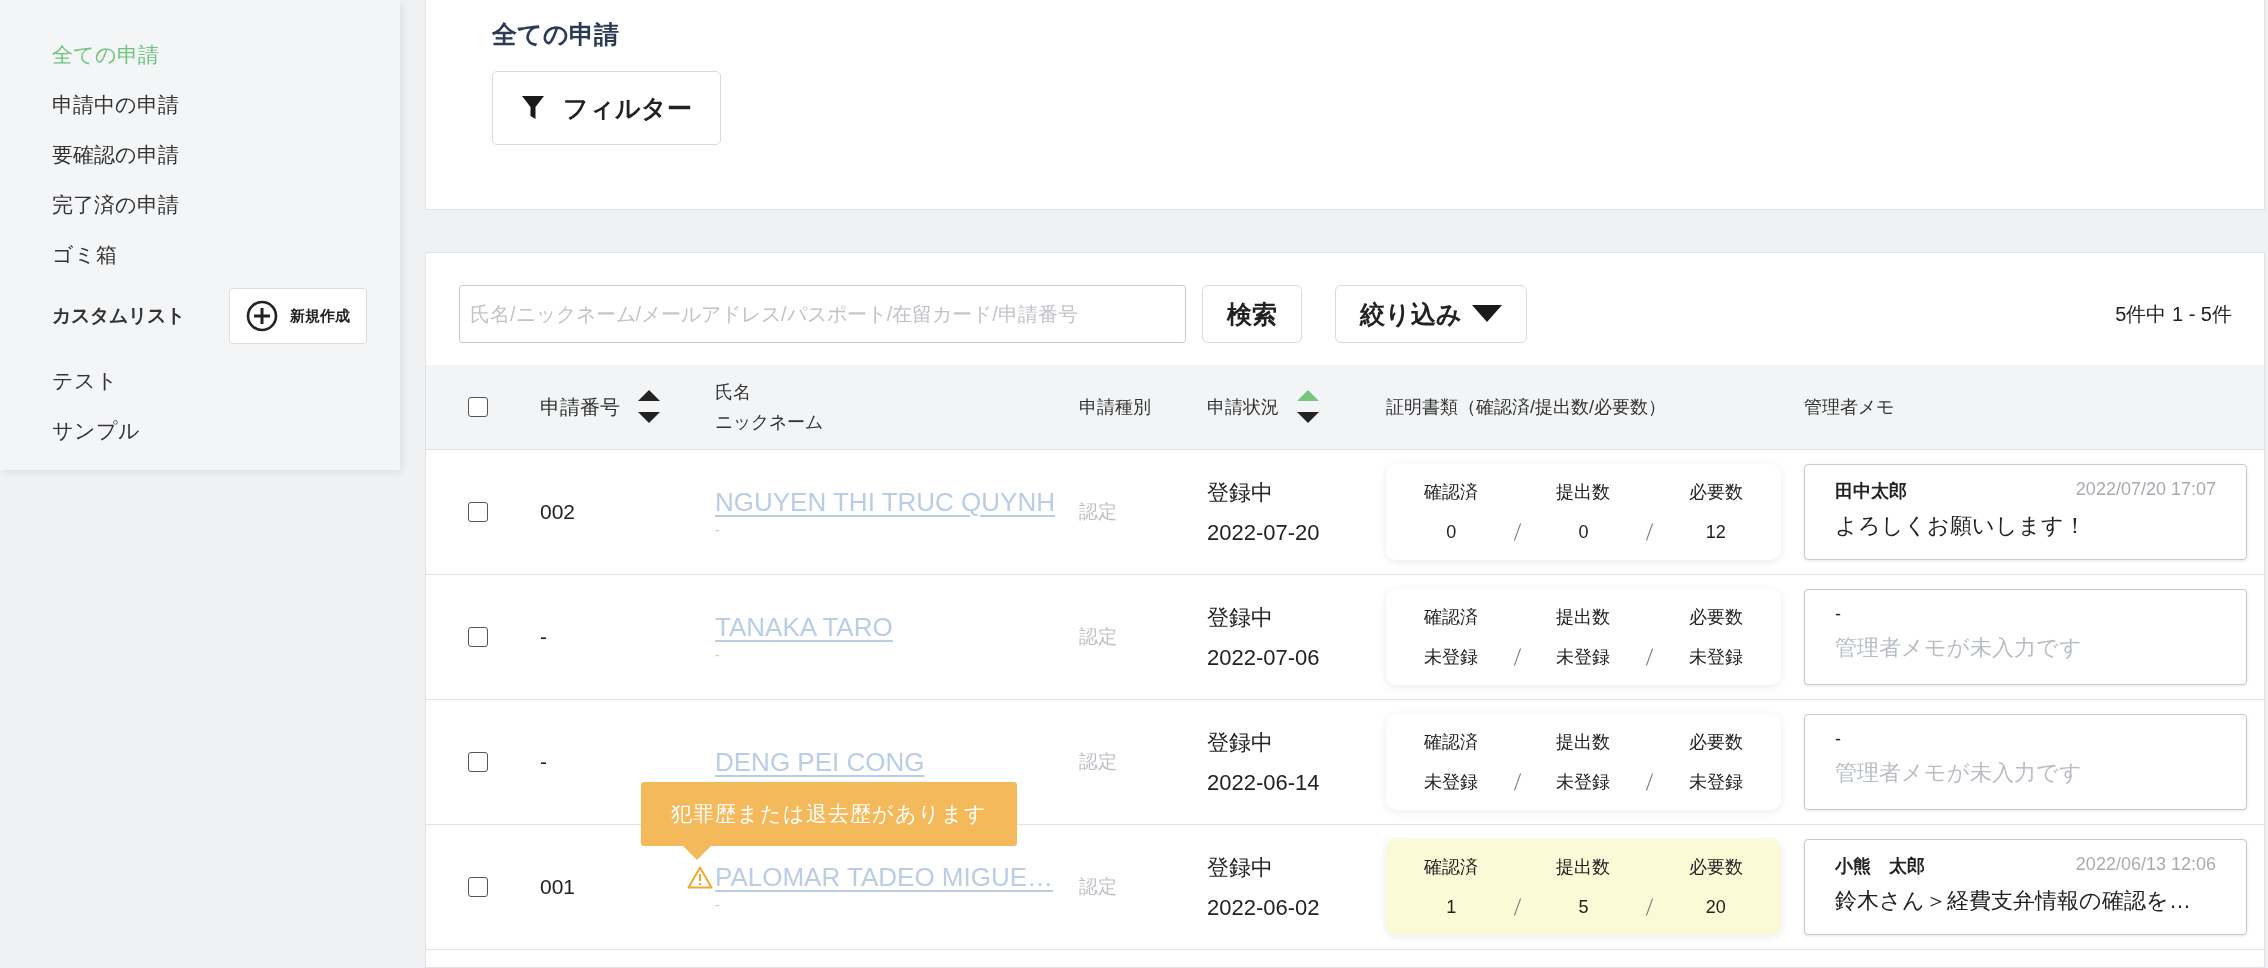 The height and width of the screenshot is (968, 2268). What do you see at coordinates (2145, 865) in the screenshot?
I see `memo-time: 2022/06/13 12:06` at bounding box center [2145, 865].